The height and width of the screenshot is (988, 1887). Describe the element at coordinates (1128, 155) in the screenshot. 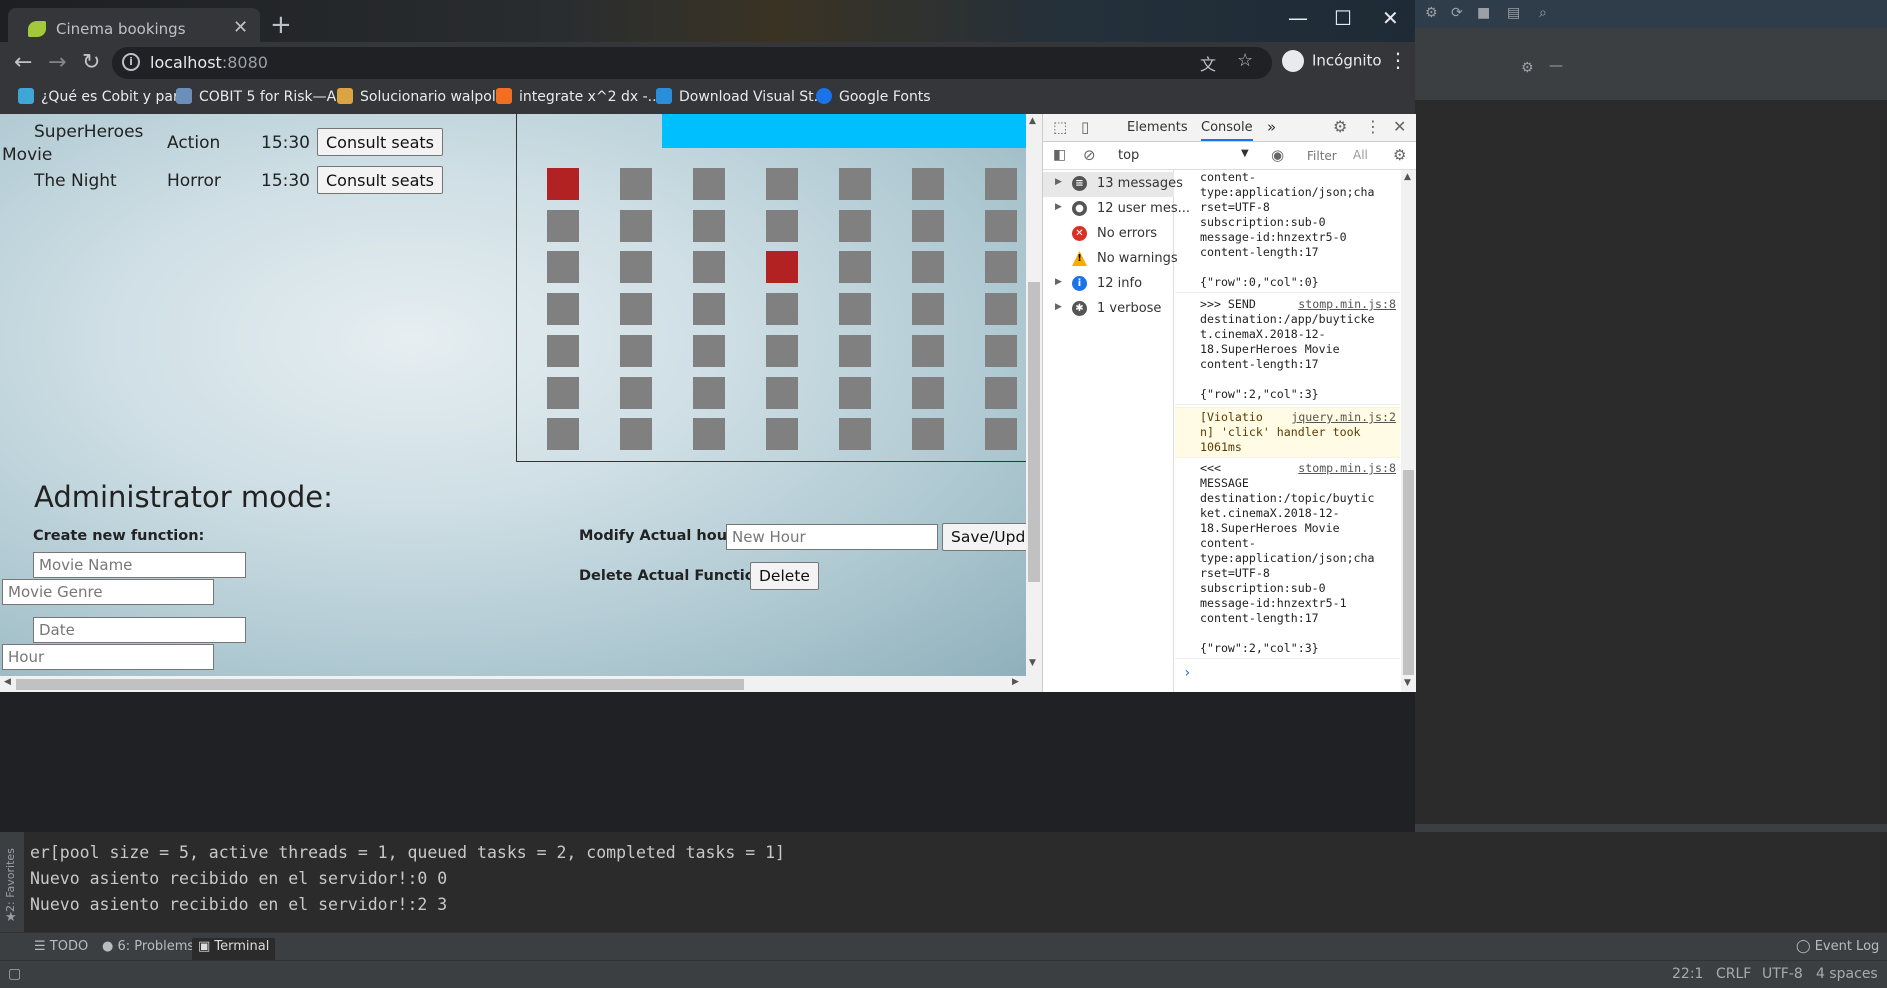

I see `context-selector: top` at that location.